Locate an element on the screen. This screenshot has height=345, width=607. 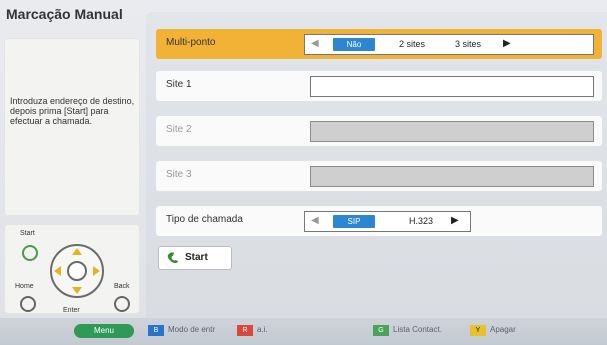
phone-icon is located at coordinates (172, 258).